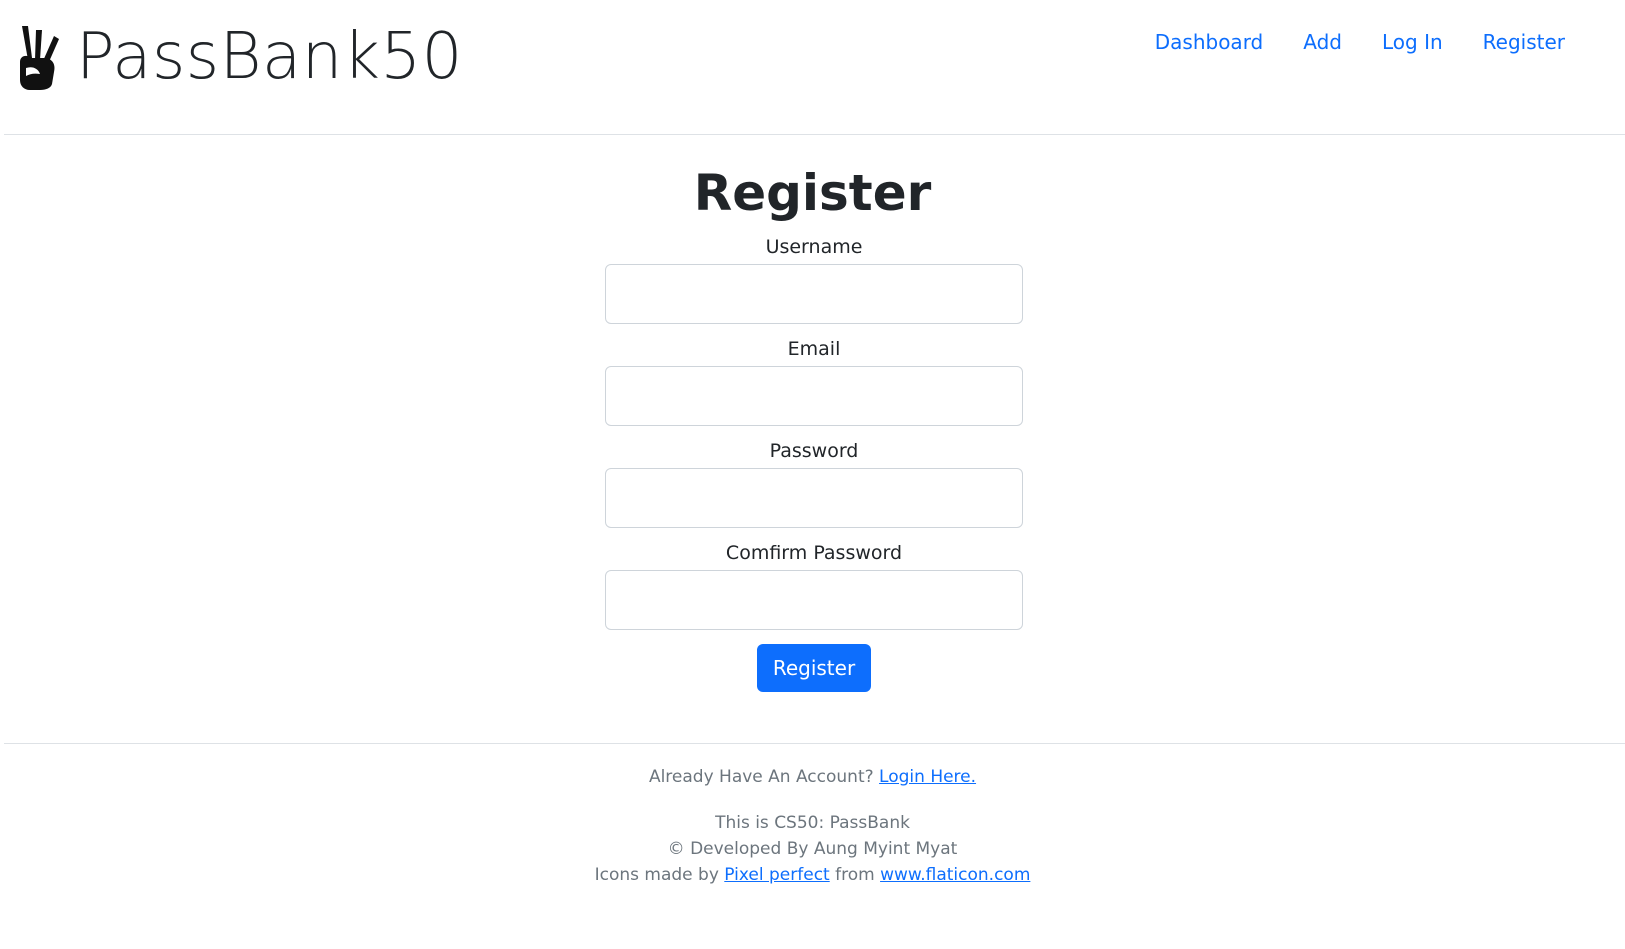 The image size is (1625, 949). Describe the element at coordinates (855, 875) in the screenshot. I see `icons-from: from` at that location.